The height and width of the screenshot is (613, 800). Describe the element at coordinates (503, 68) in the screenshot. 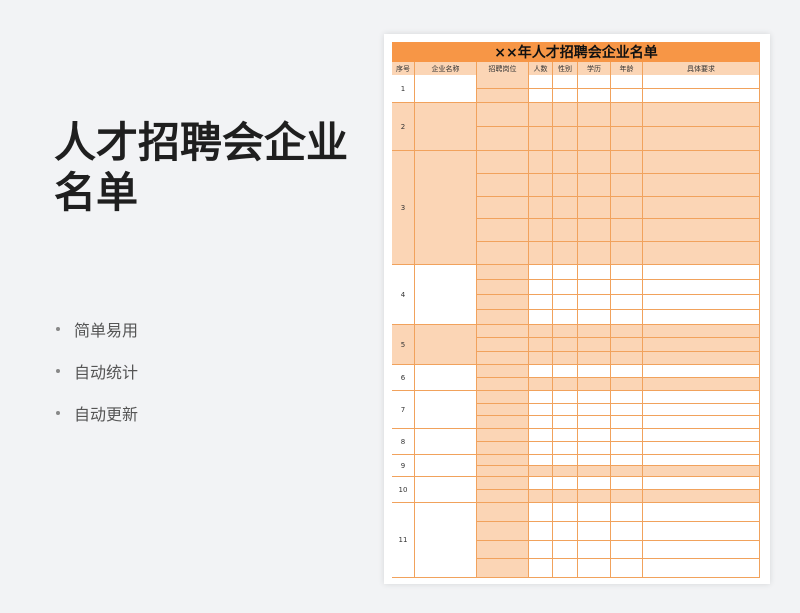

I see `header-cell: 招聘岗位` at that location.